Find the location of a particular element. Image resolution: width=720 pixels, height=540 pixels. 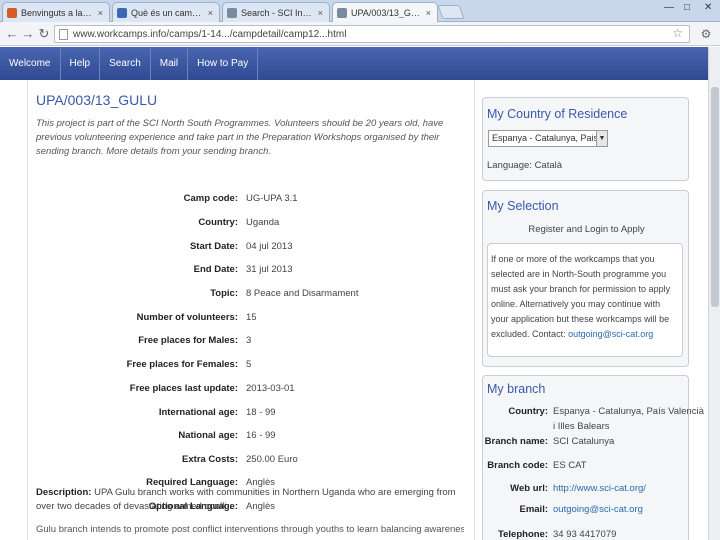

browser-tab-4-active: UPA/003/13_GULU - SCI Inte × is located at coordinates (385, 12).